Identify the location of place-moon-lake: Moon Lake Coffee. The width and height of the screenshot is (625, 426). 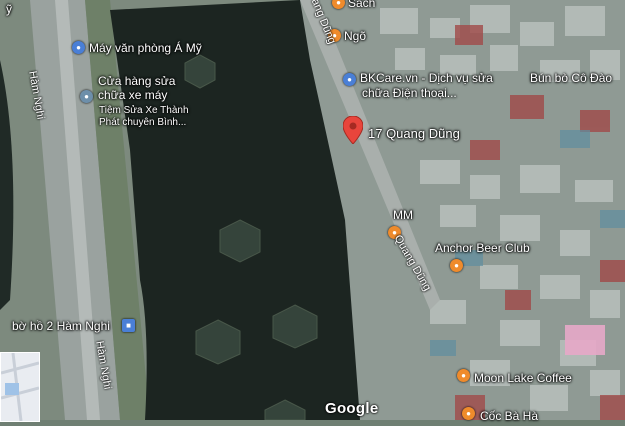
(523, 378).